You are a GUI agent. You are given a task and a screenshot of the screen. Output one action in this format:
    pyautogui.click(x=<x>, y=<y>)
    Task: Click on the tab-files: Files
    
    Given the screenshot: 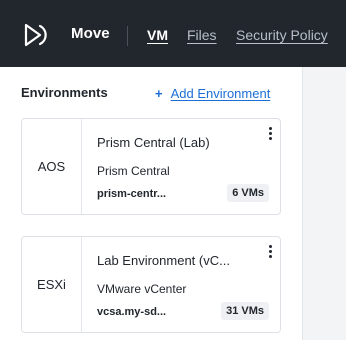 What is the action you would take?
    pyautogui.click(x=202, y=35)
    